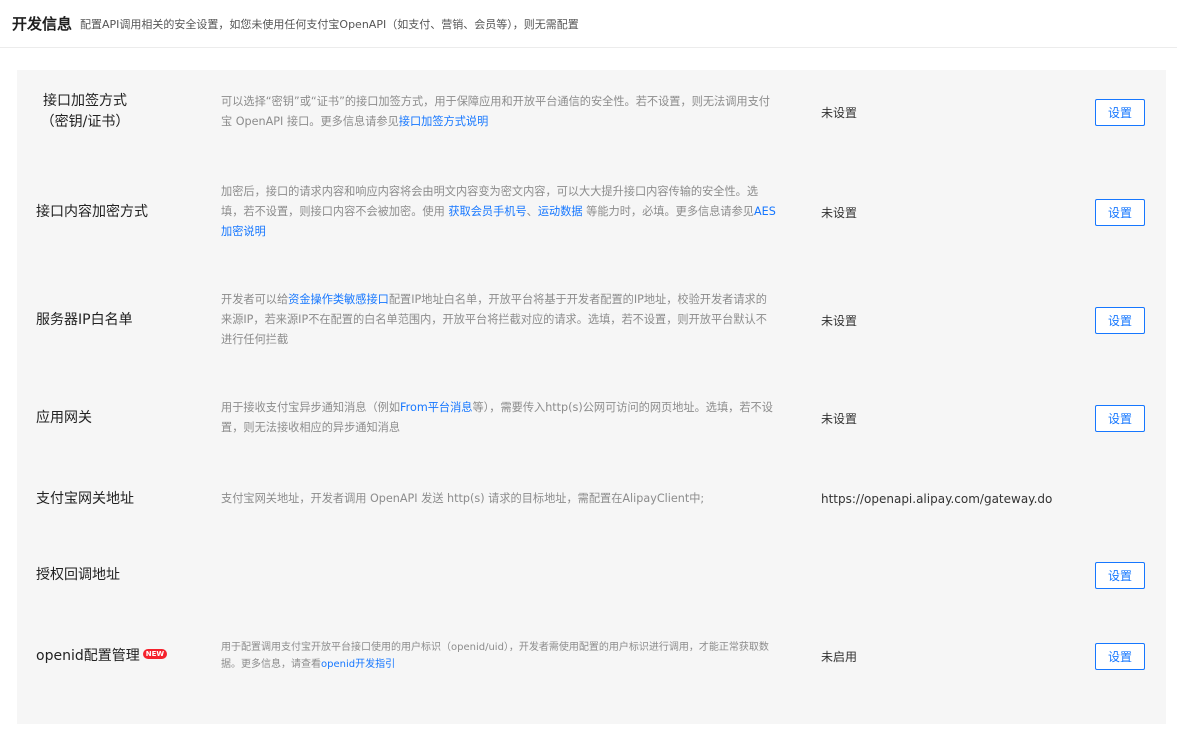 This screenshot has height=738, width=1177. I want to click on set-ip-whitelist-button: 设置, so click(1120, 320).